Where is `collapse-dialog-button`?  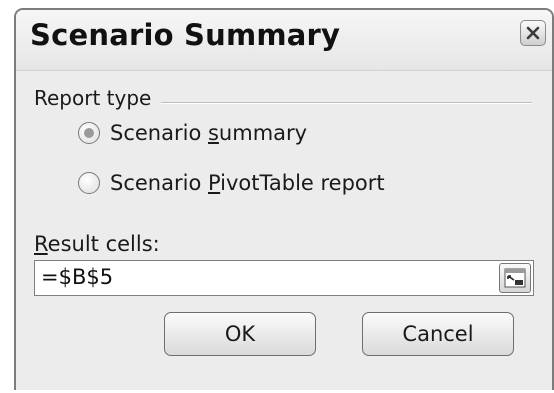 collapse-dialog-button is located at coordinates (515, 278).